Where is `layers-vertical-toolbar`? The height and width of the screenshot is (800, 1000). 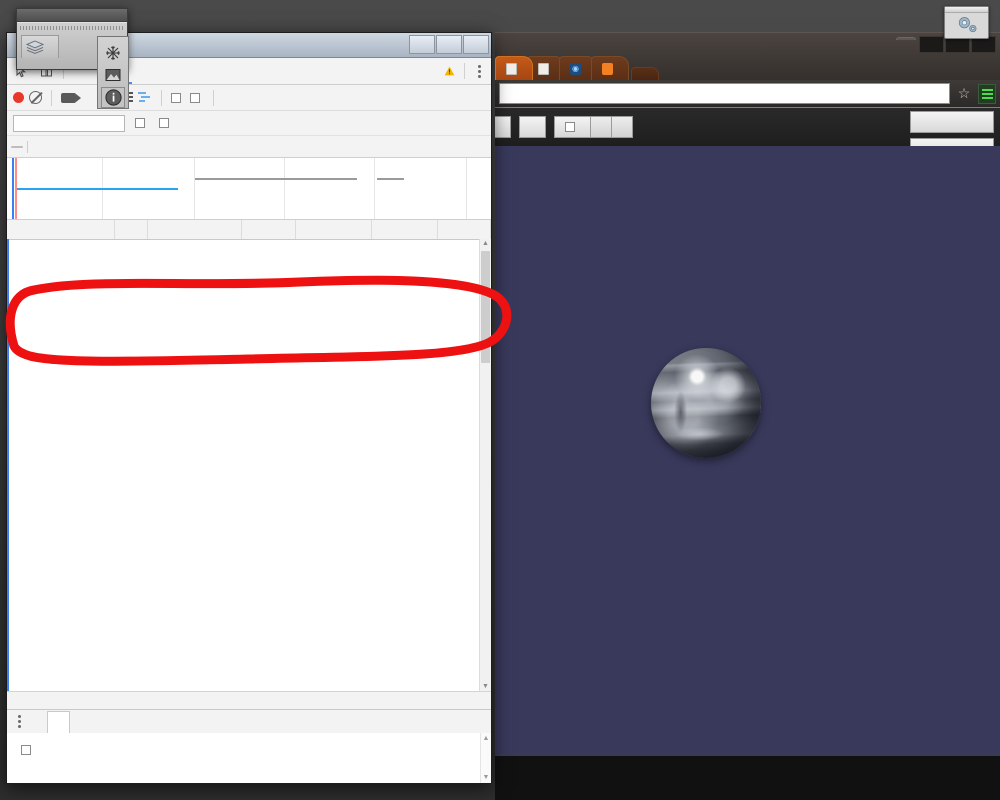 layers-vertical-toolbar is located at coordinates (113, 72).